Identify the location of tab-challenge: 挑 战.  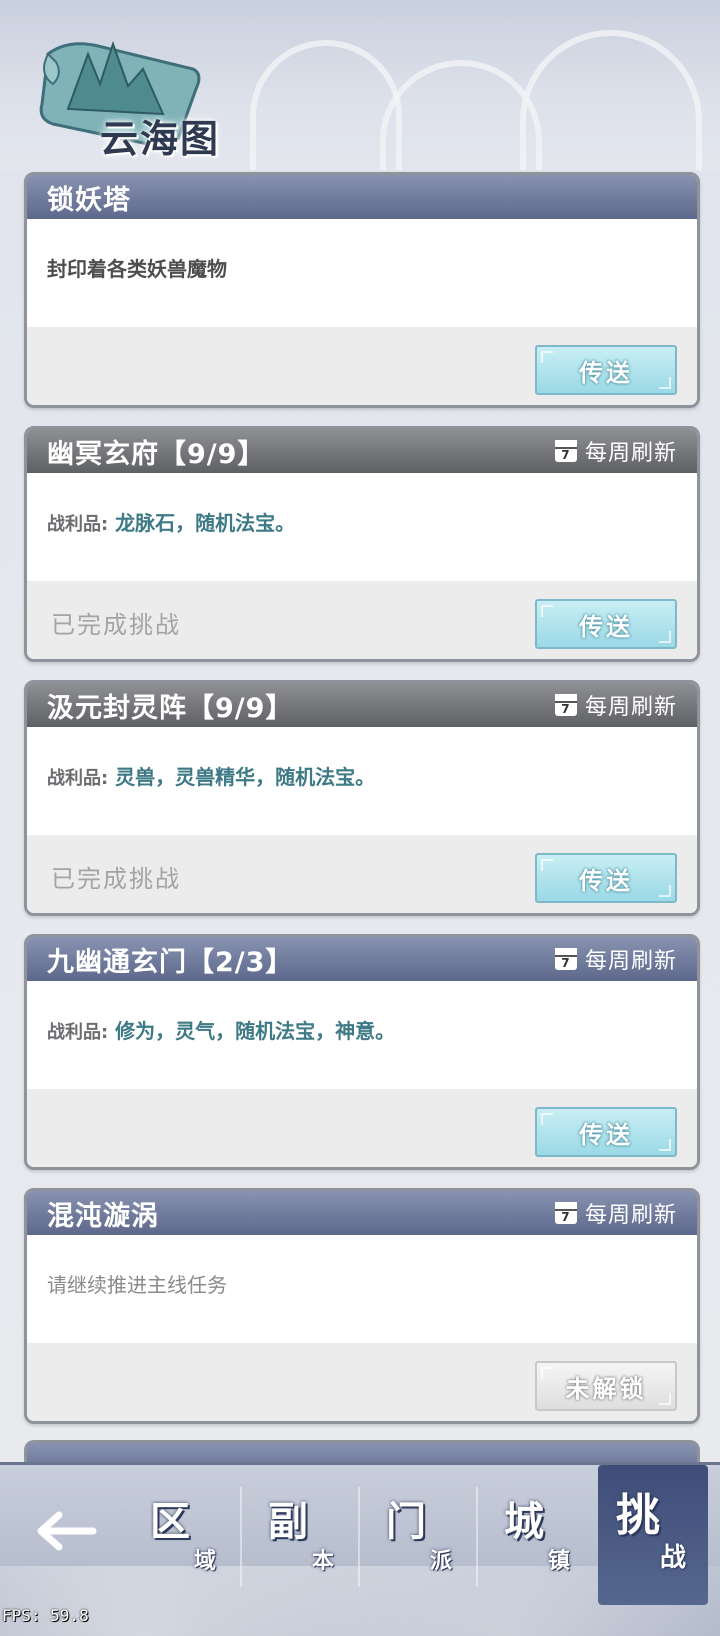
(653, 1535).